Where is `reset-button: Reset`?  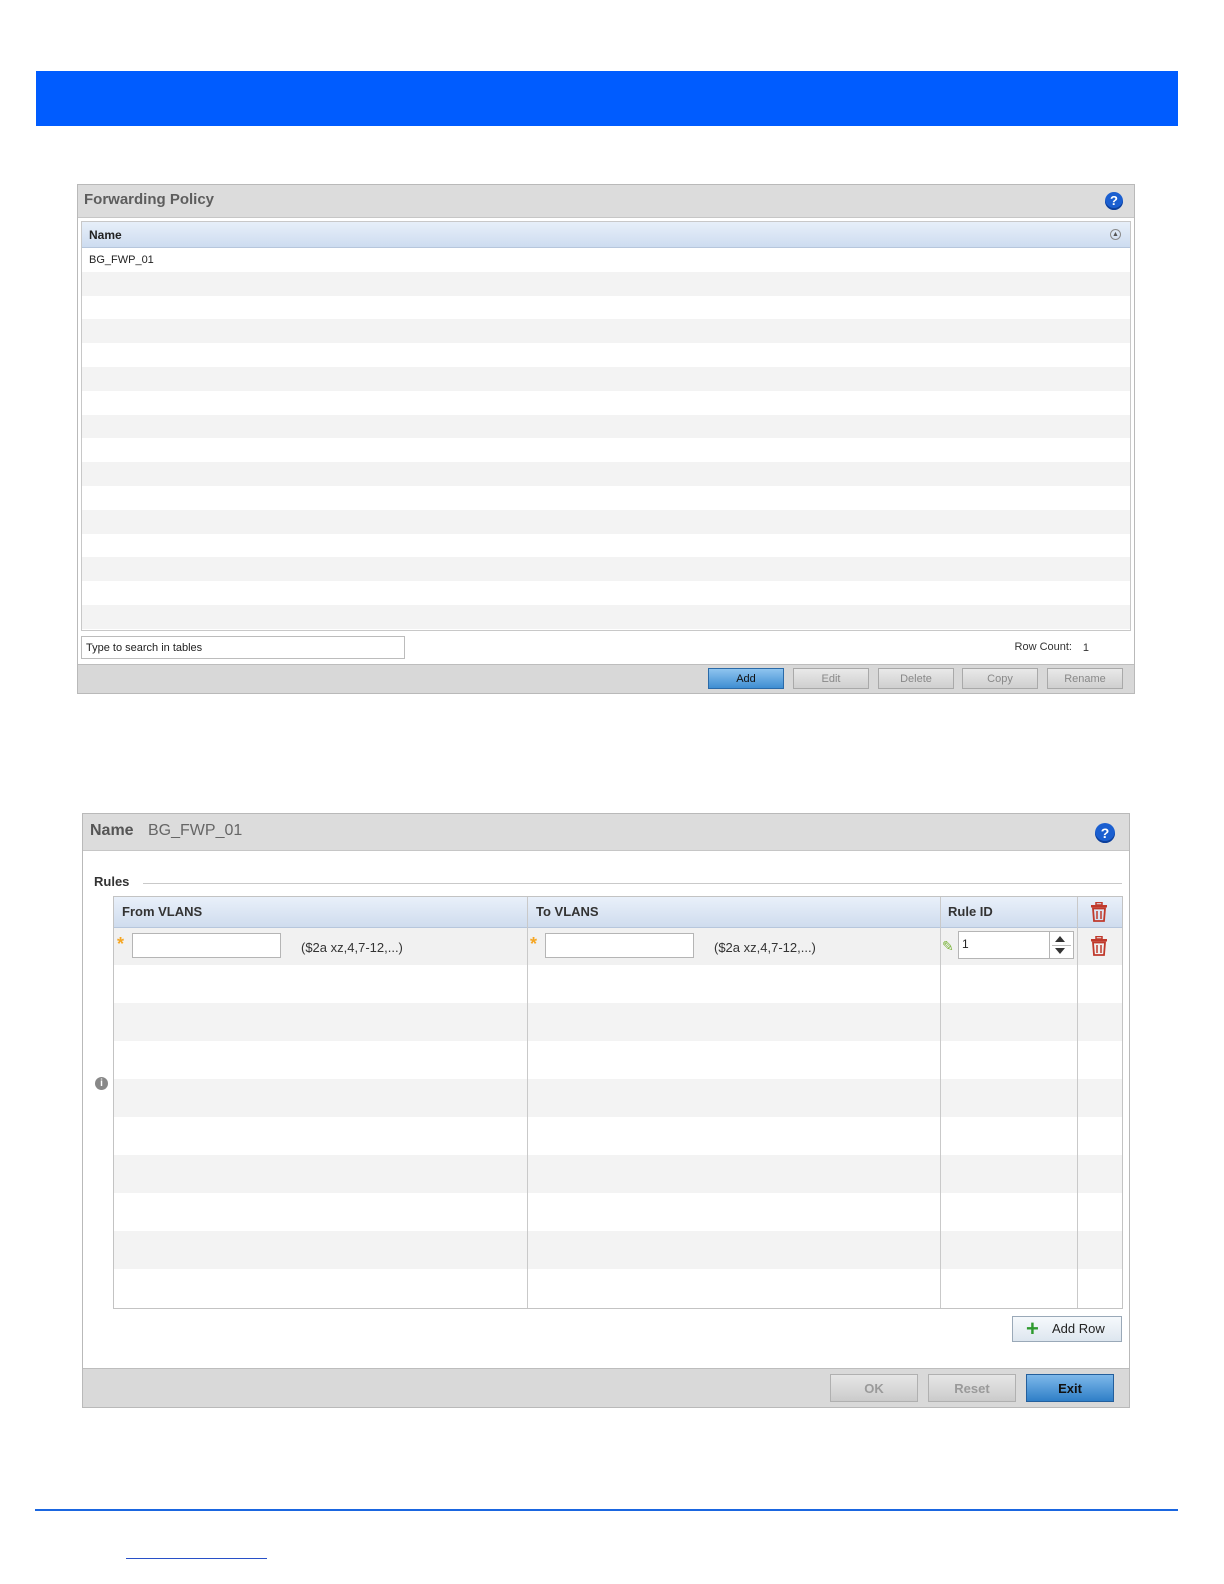
reset-button: Reset is located at coordinates (972, 1388).